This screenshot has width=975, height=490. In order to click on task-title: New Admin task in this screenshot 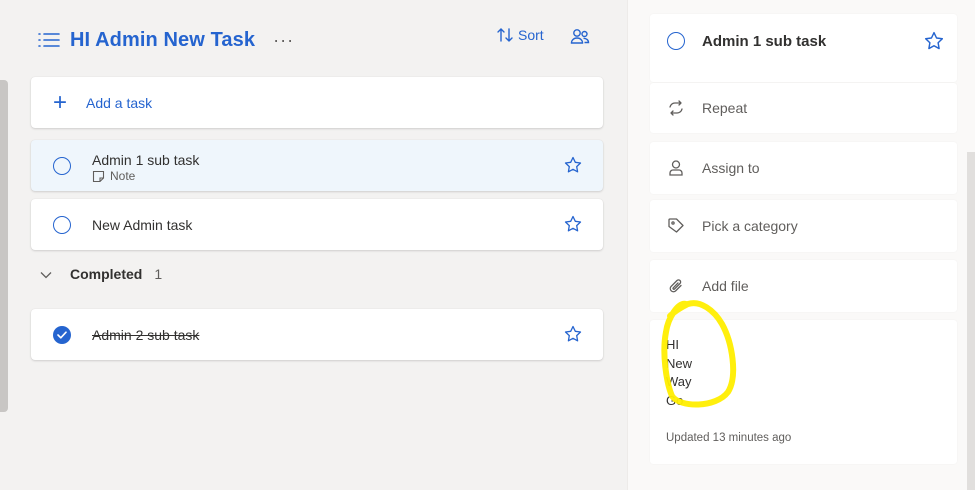, I will do `click(142, 225)`.